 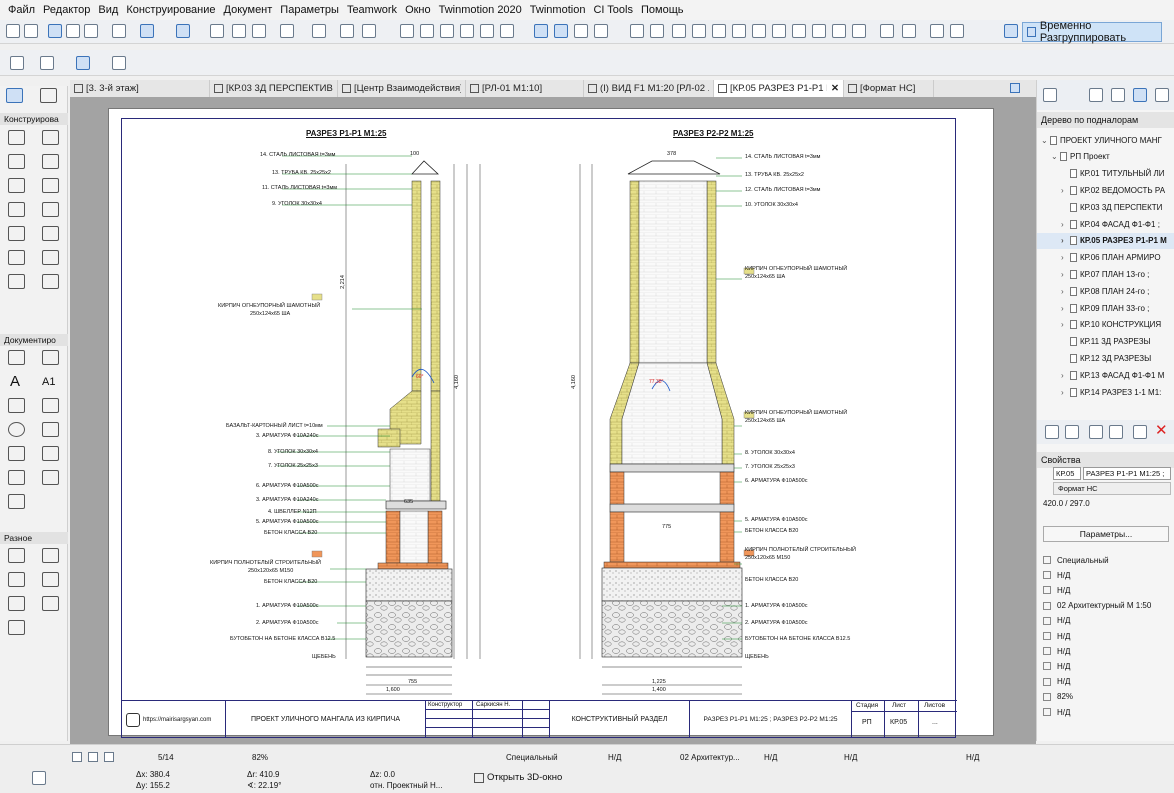 I want to click on section-document: Документиро, so click(x=34, y=340).